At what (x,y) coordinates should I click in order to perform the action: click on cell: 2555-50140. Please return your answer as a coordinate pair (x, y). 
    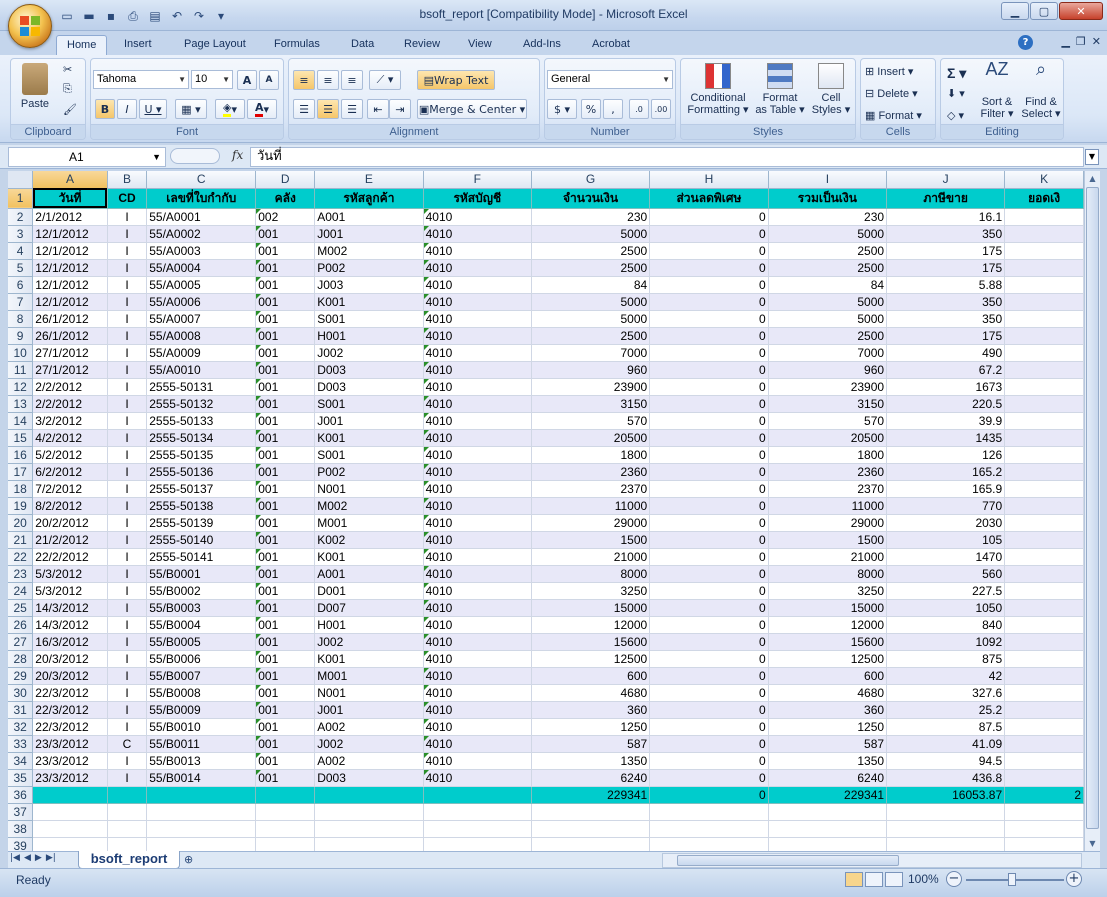
    Looking at the image, I should click on (201, 540).